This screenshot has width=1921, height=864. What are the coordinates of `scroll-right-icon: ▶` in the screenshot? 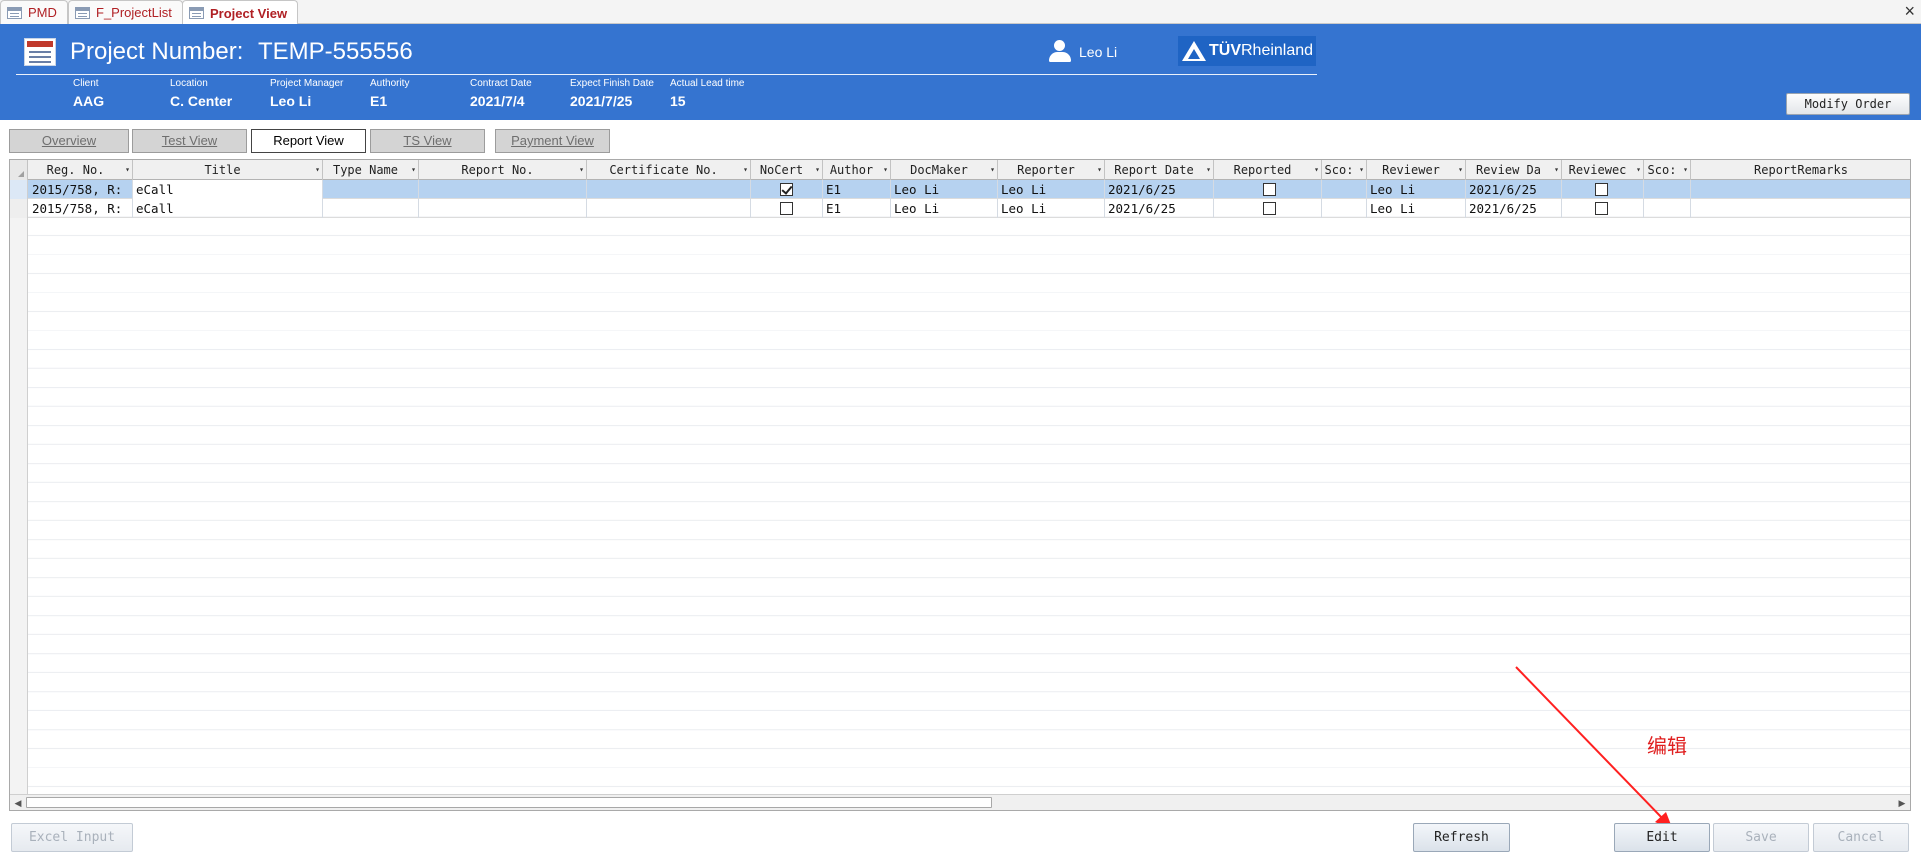 It's located at (1902, 803).